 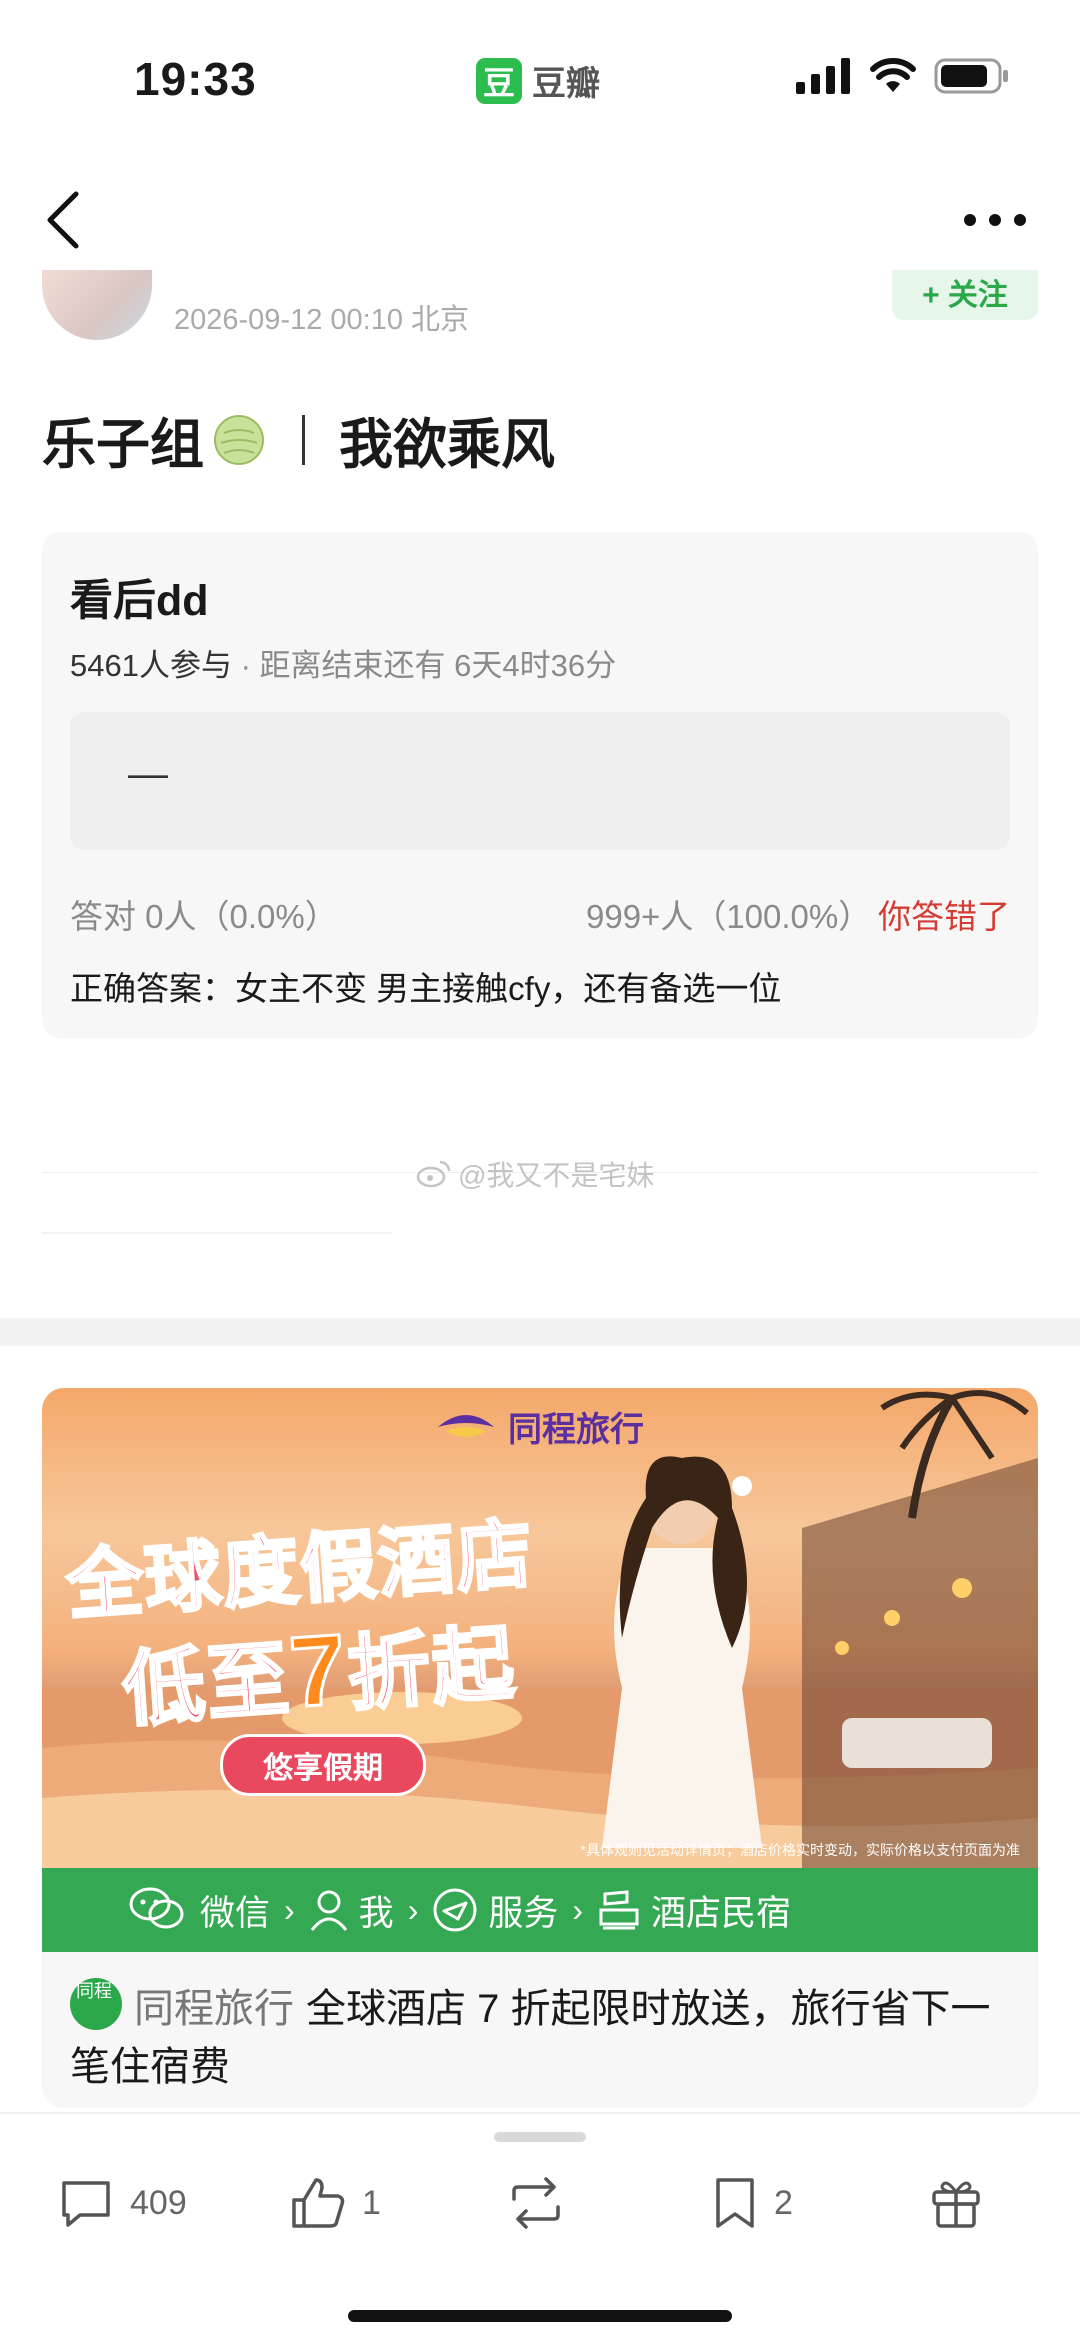 I want to click on service-icon, so click(x=455, y=1910).